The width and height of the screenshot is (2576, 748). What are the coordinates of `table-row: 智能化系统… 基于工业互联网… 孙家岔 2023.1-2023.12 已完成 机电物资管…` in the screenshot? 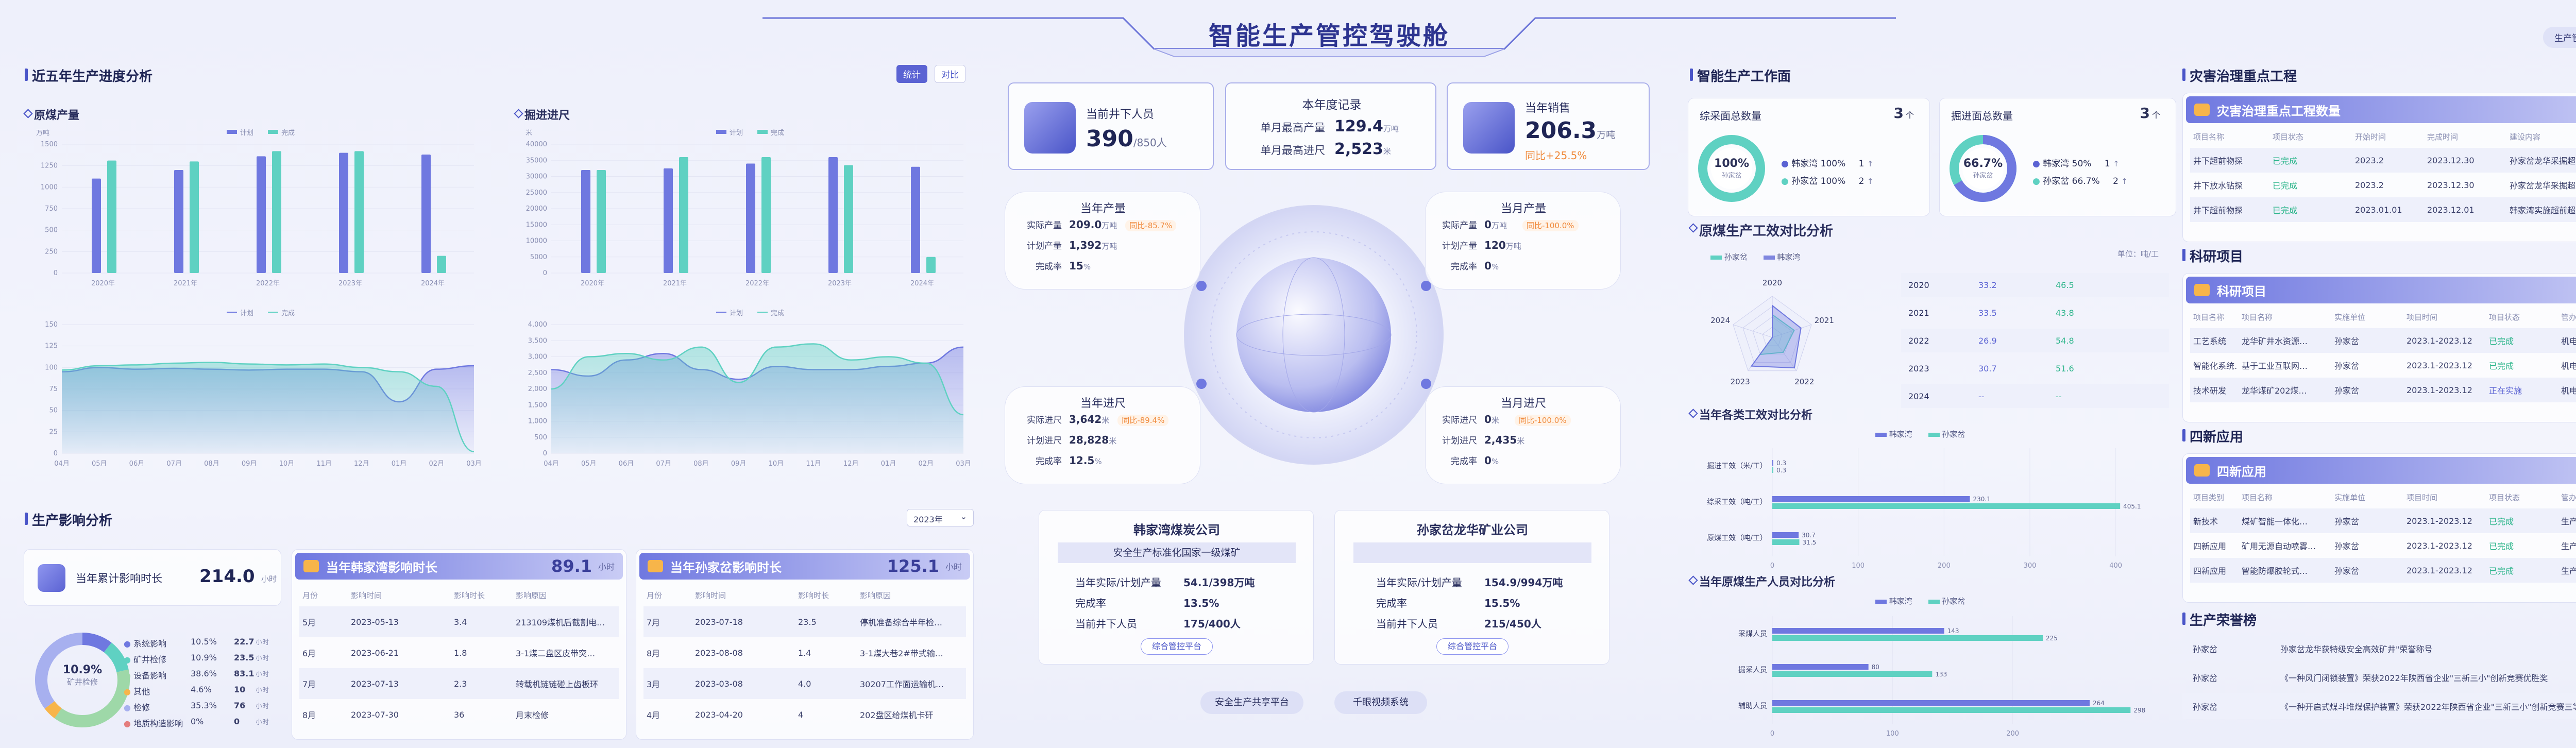 It's located at (2383, 365).